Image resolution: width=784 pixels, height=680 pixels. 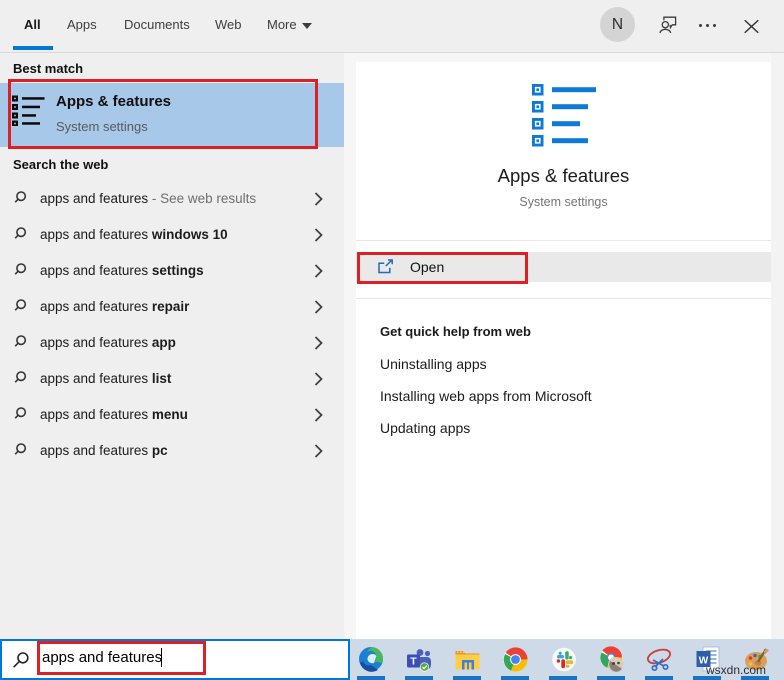 I want to click on svg-text: T, so click(x=413, y=662).